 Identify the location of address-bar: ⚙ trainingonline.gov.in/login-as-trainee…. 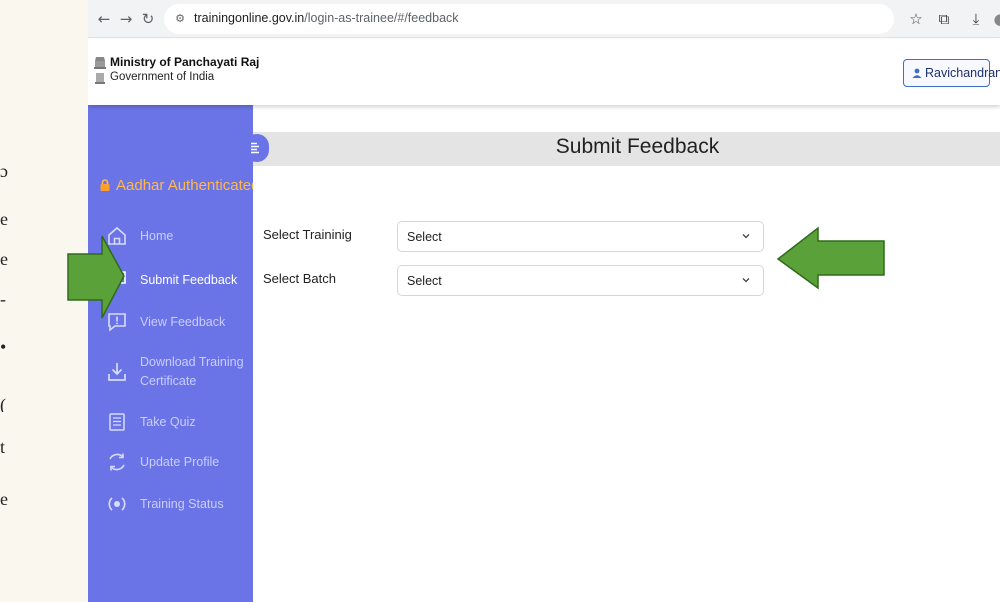
(529, 19).